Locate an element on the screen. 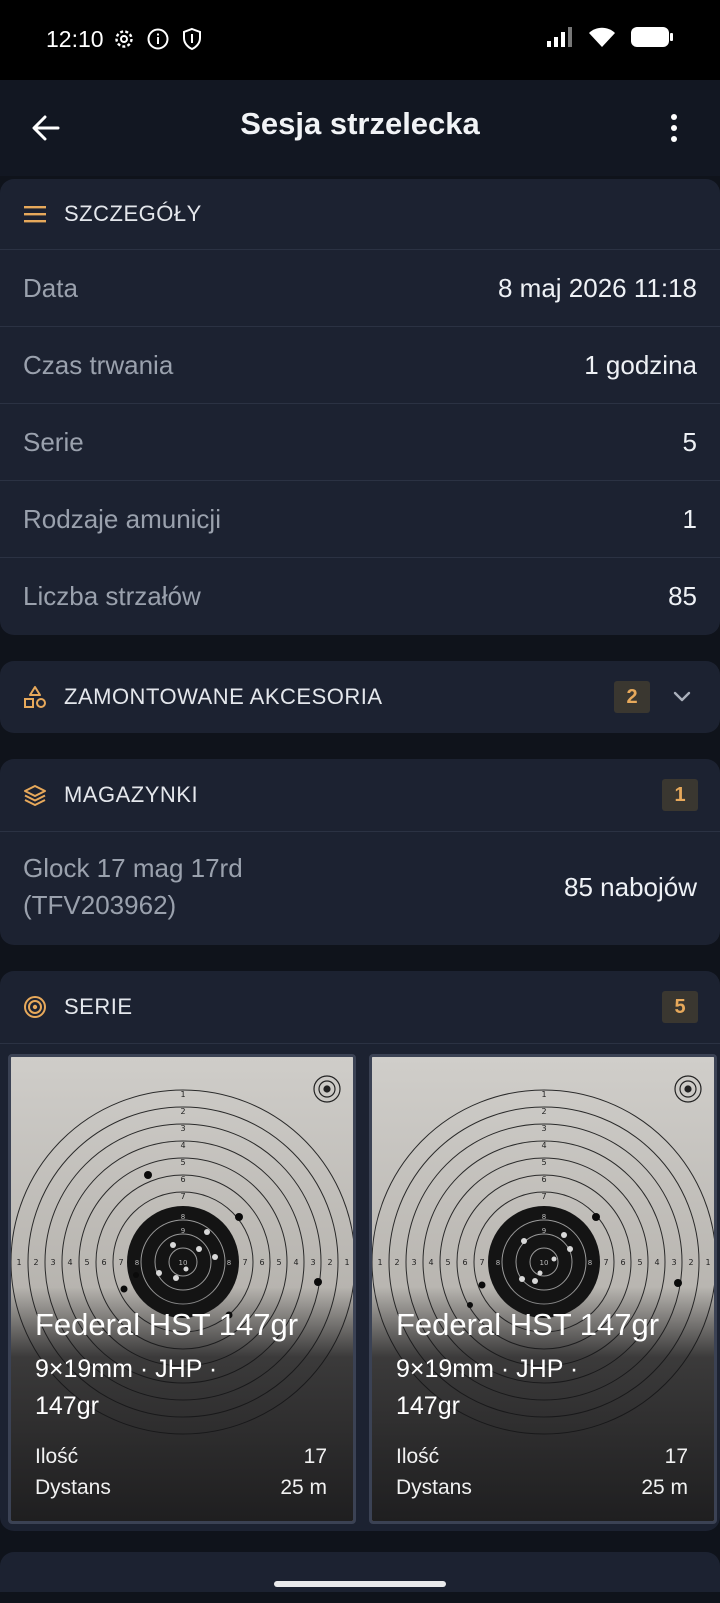 This screenshot has width=720, height=1603. more-options-button is located at coordinates (674, 128).